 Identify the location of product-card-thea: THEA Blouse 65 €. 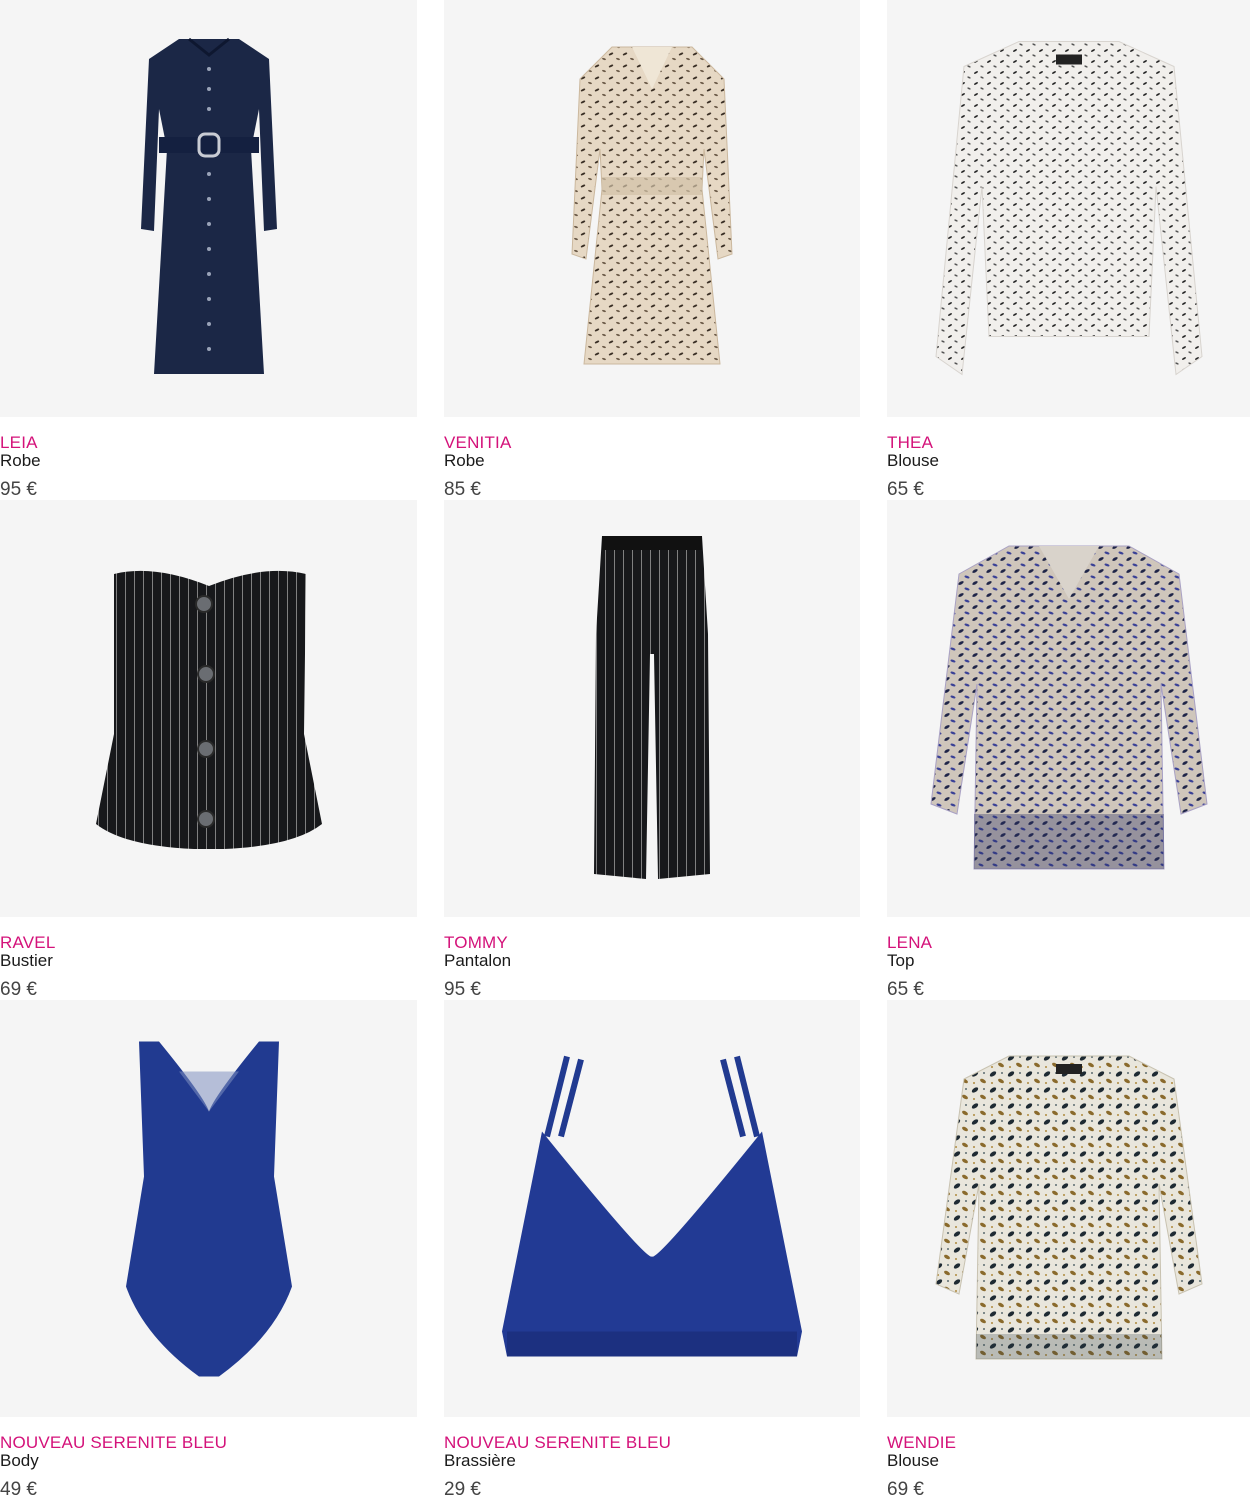
(1068, 250).